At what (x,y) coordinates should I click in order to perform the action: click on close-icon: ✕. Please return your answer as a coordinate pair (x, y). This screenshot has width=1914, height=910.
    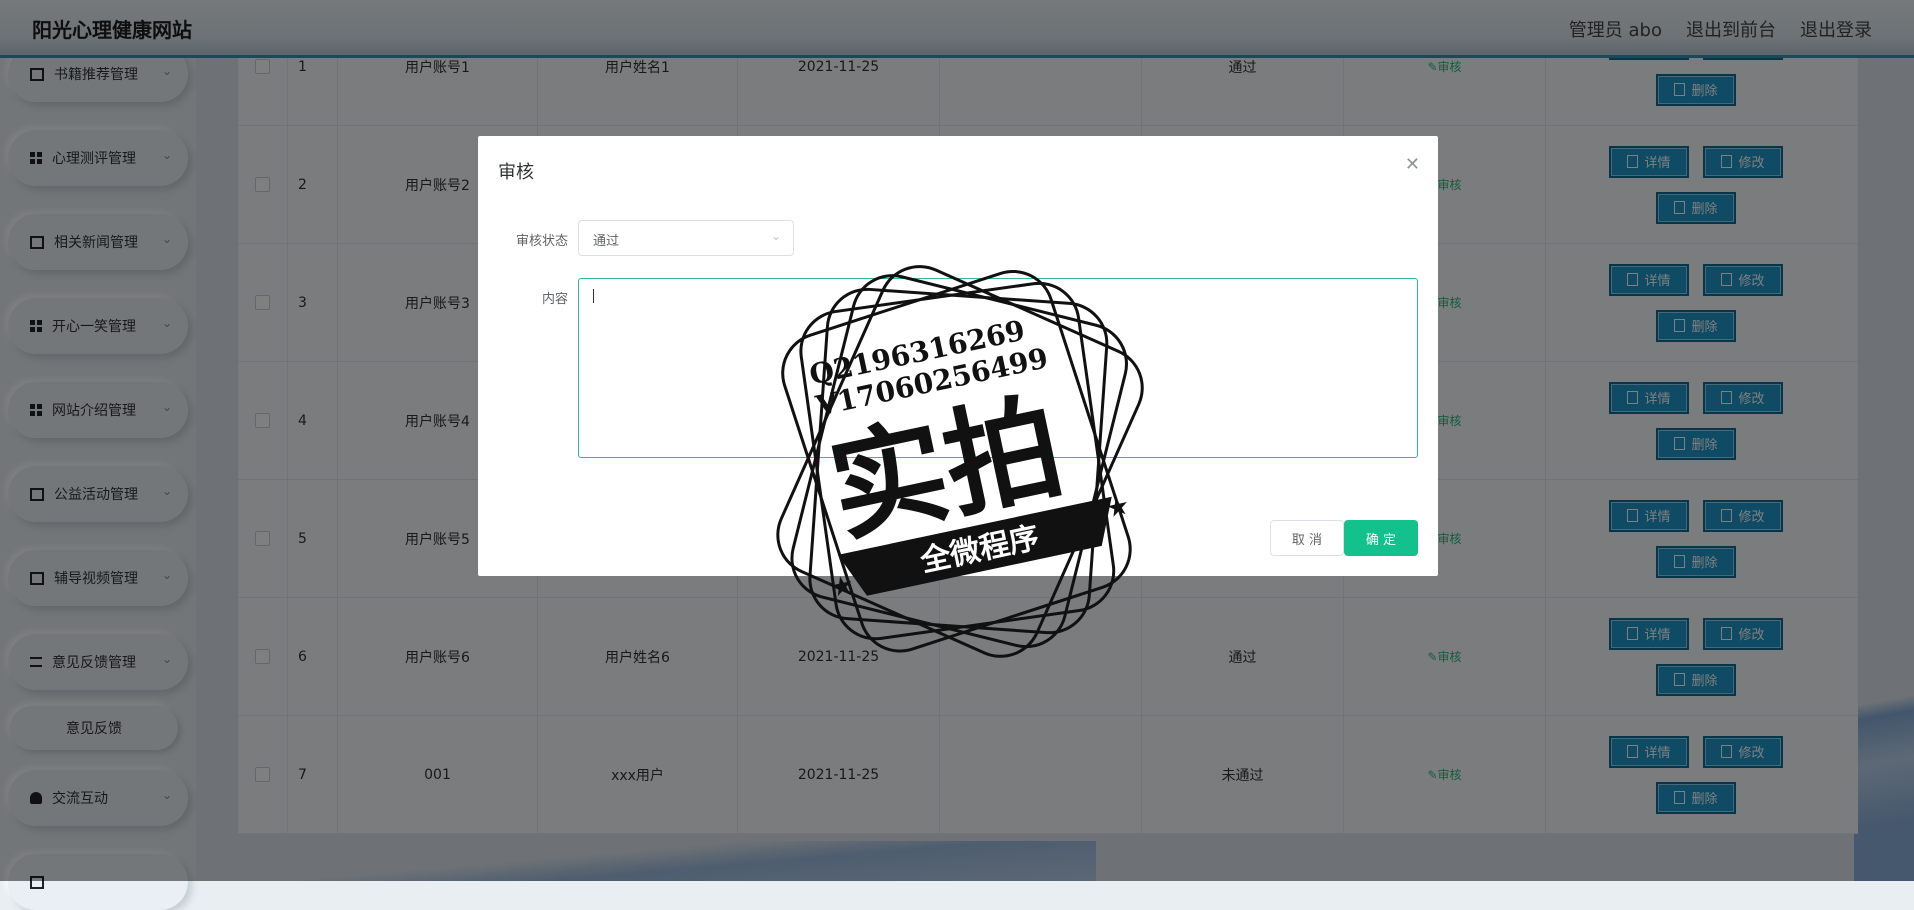
    Looking at the image, I should click on (1412, 164).